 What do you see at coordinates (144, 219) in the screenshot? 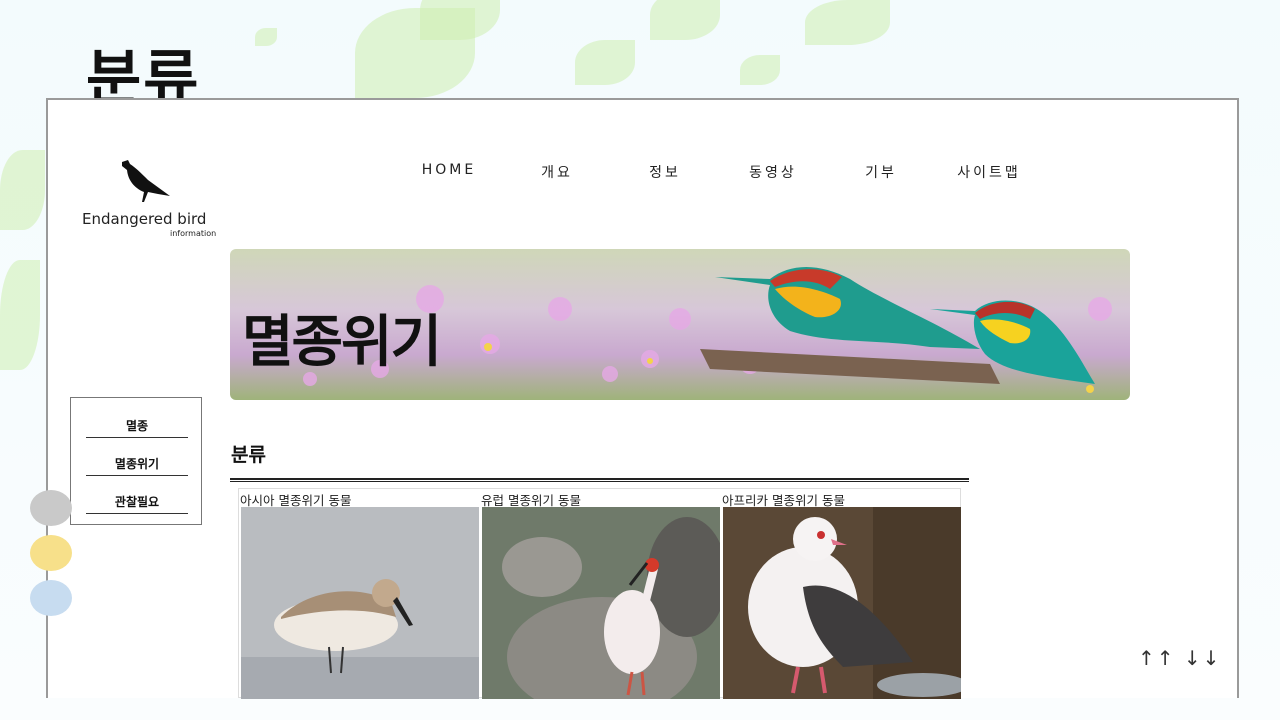
I see `logo-name: Endangered bird` at bounding box center [144, 219].